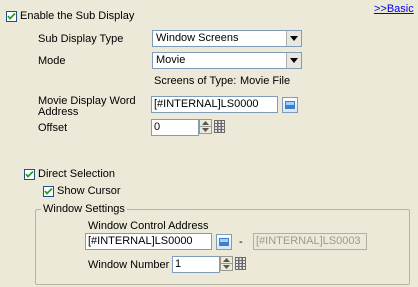 Image resolution: width=418 pixels, height=287 pixels. What do you see at coordinates (77, 16) in the screenshot?
I see `enable-sub-display-label: Enable the Sub Display` at bounding box center [77, 16].